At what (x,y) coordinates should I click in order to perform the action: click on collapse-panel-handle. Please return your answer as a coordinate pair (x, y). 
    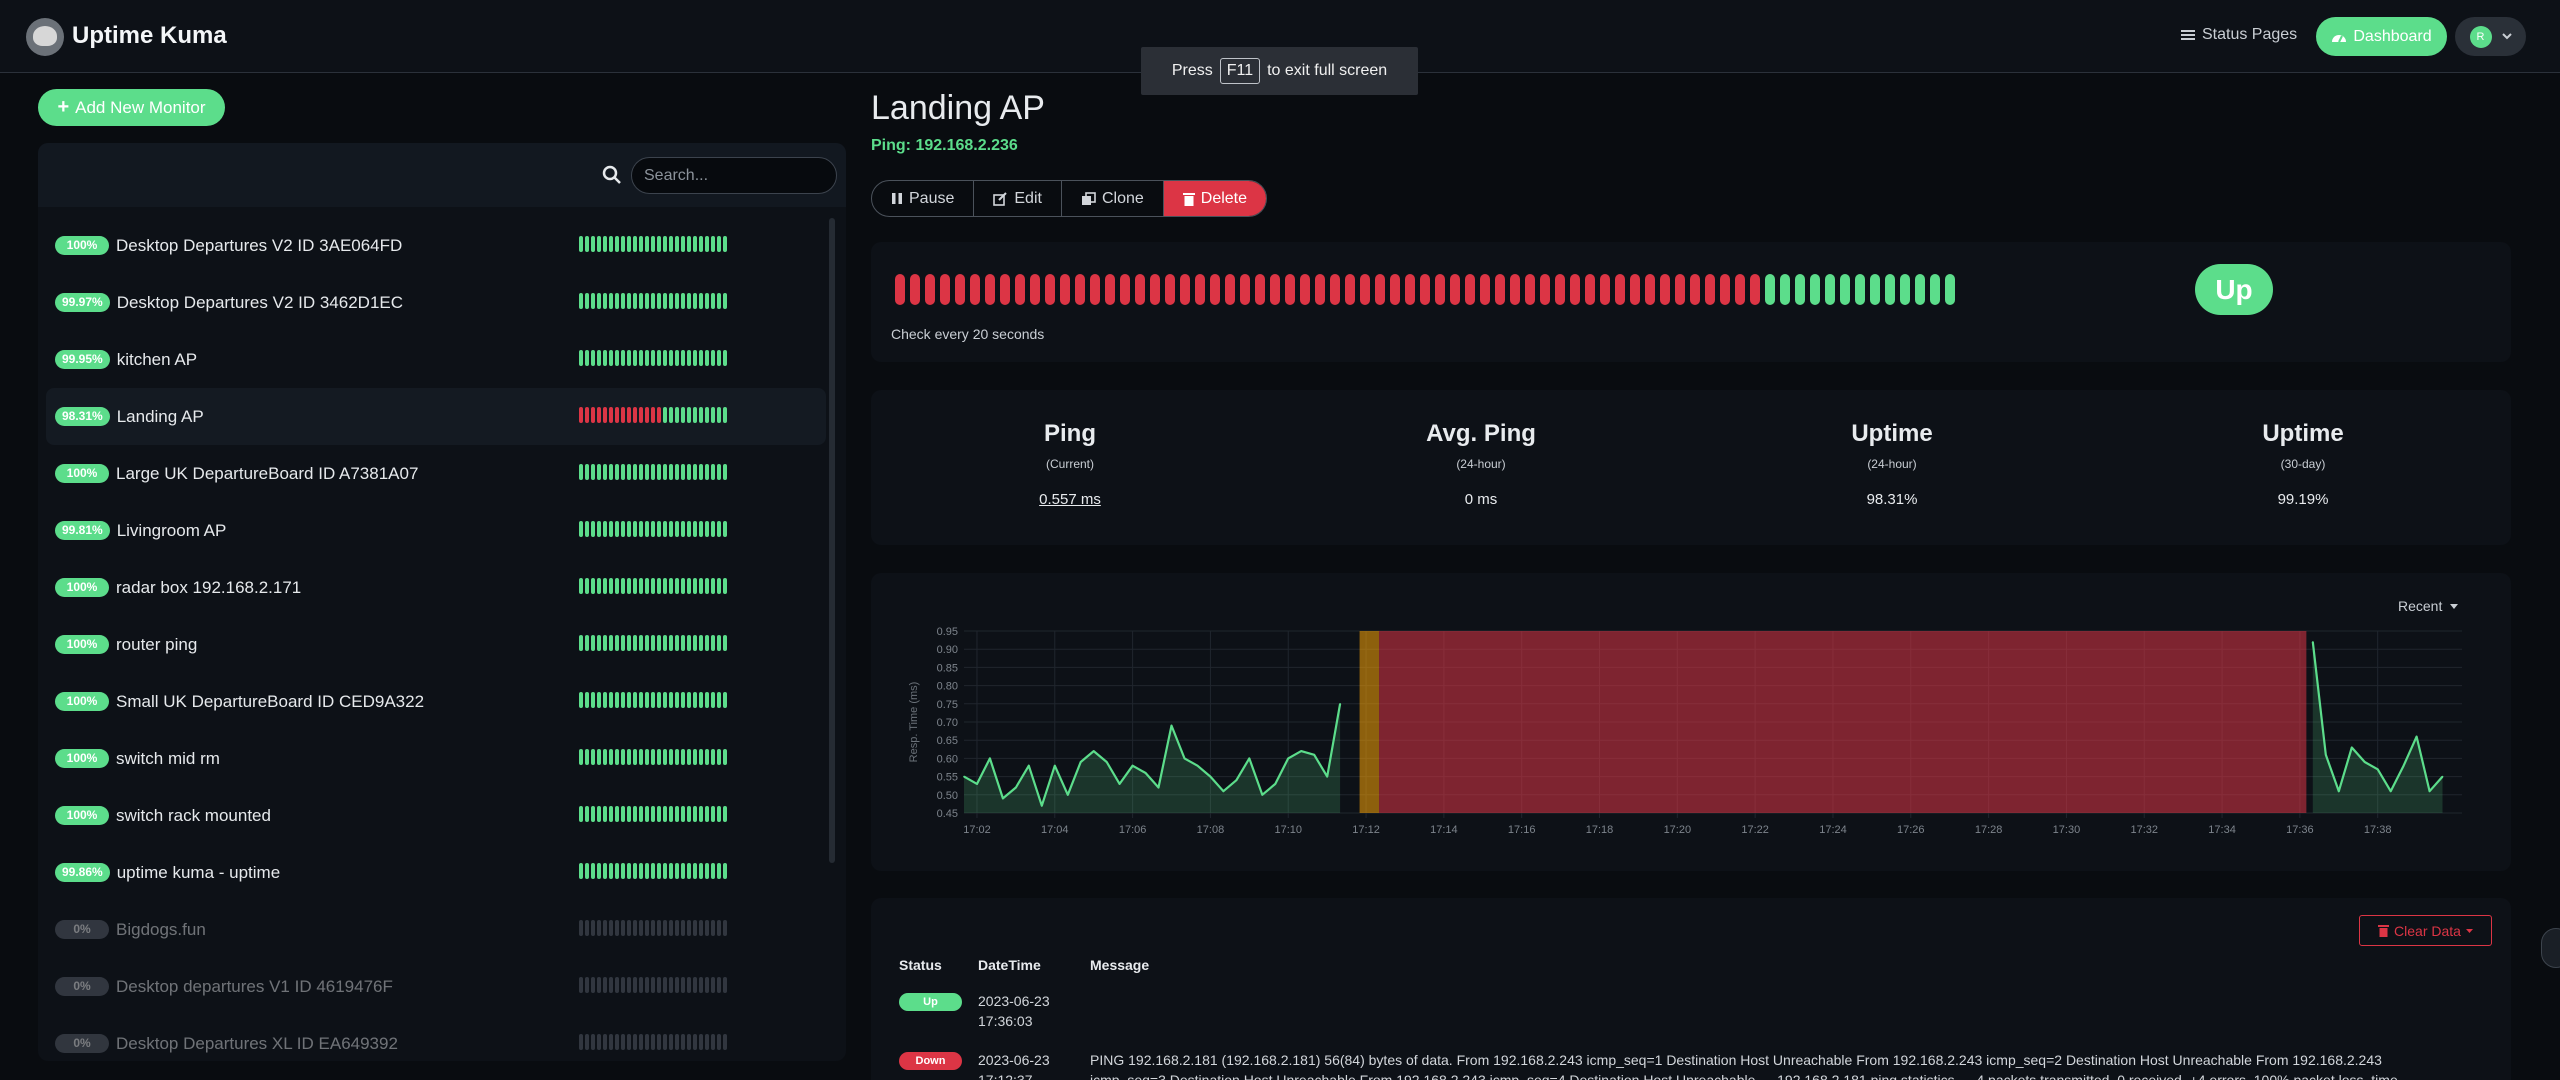
    Looking at the image, I should click on (2550, 948).